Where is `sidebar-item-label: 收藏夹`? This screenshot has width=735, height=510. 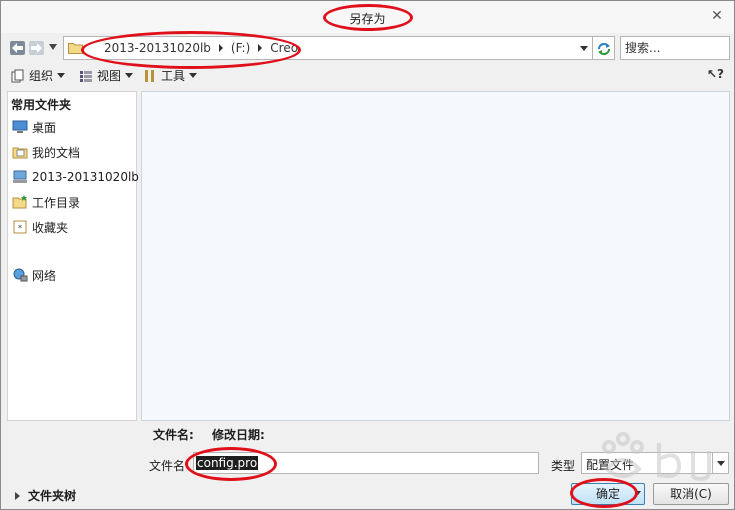
sidebar-item-label: 收藏夹 is located at coordinates (50, 227).